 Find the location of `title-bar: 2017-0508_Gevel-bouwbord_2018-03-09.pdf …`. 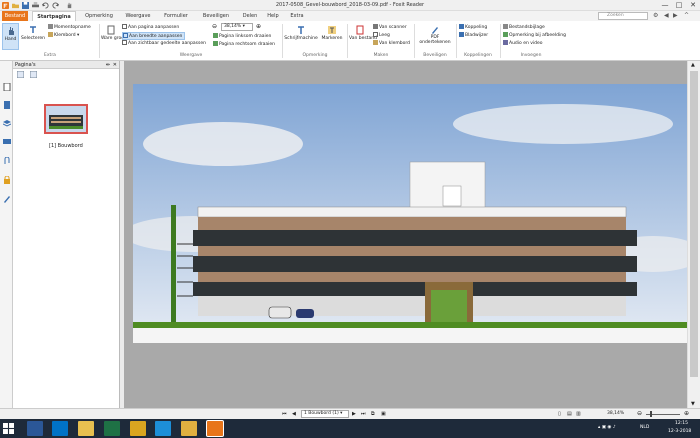

title-bar: 2017-0508_Gevel-bouwbord_2018-03-09.pdf … is located at coordinates (350, 5).